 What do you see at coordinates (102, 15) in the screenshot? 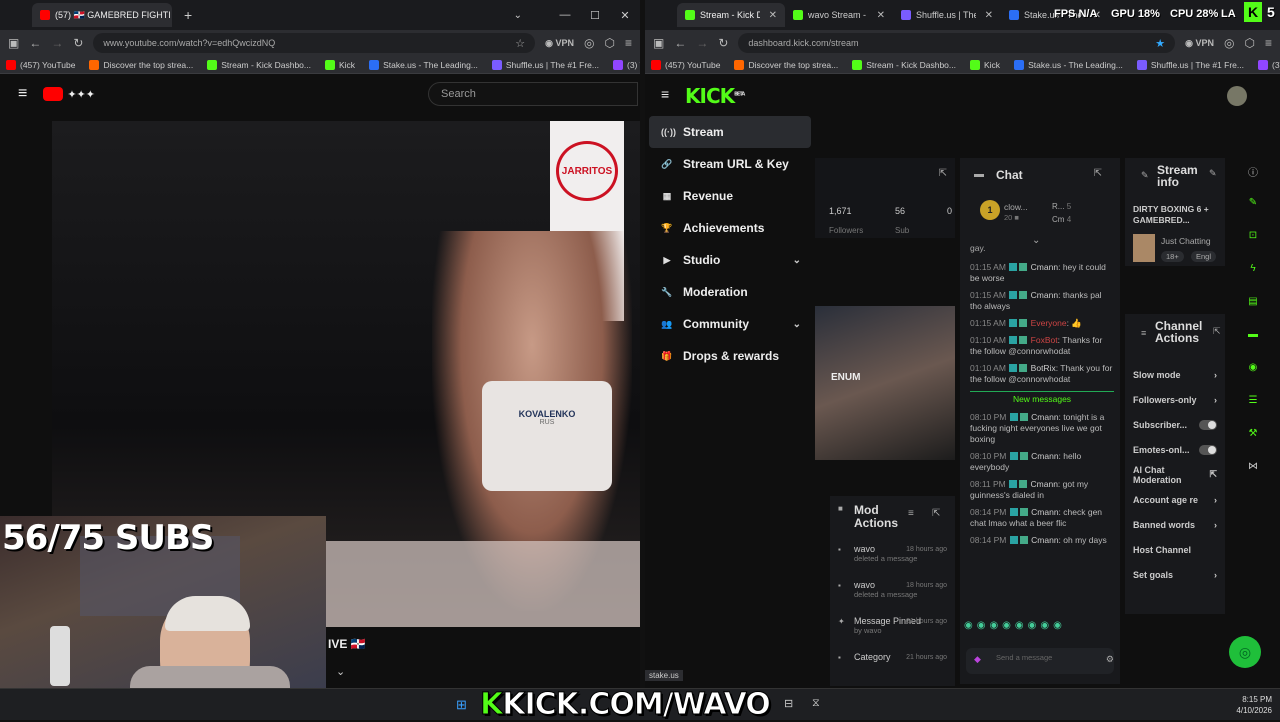
I see `youtube-tab: (57) 🇩🇴 GAMEBRED FIGHTI ✕` at bounding box center [102, 15].